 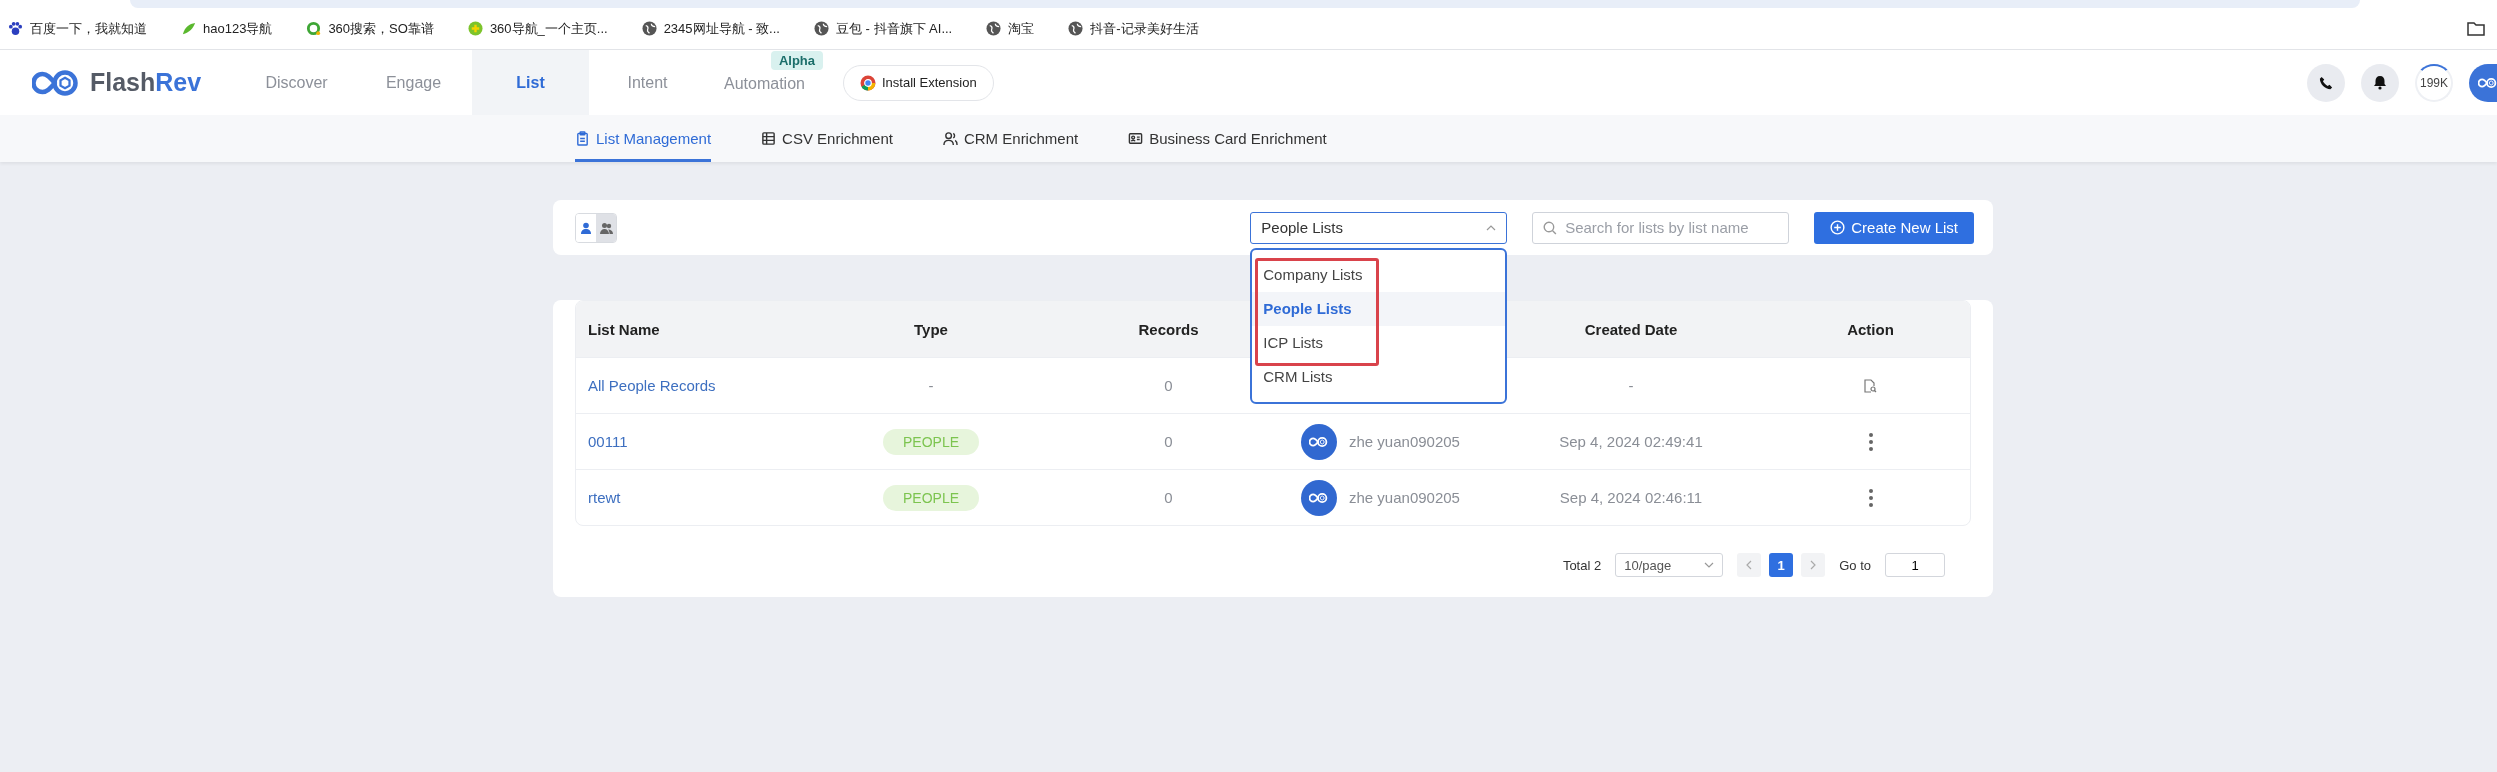 I want to click on subnav-tab: CSV Enrichment, so click(x=827, y=138).